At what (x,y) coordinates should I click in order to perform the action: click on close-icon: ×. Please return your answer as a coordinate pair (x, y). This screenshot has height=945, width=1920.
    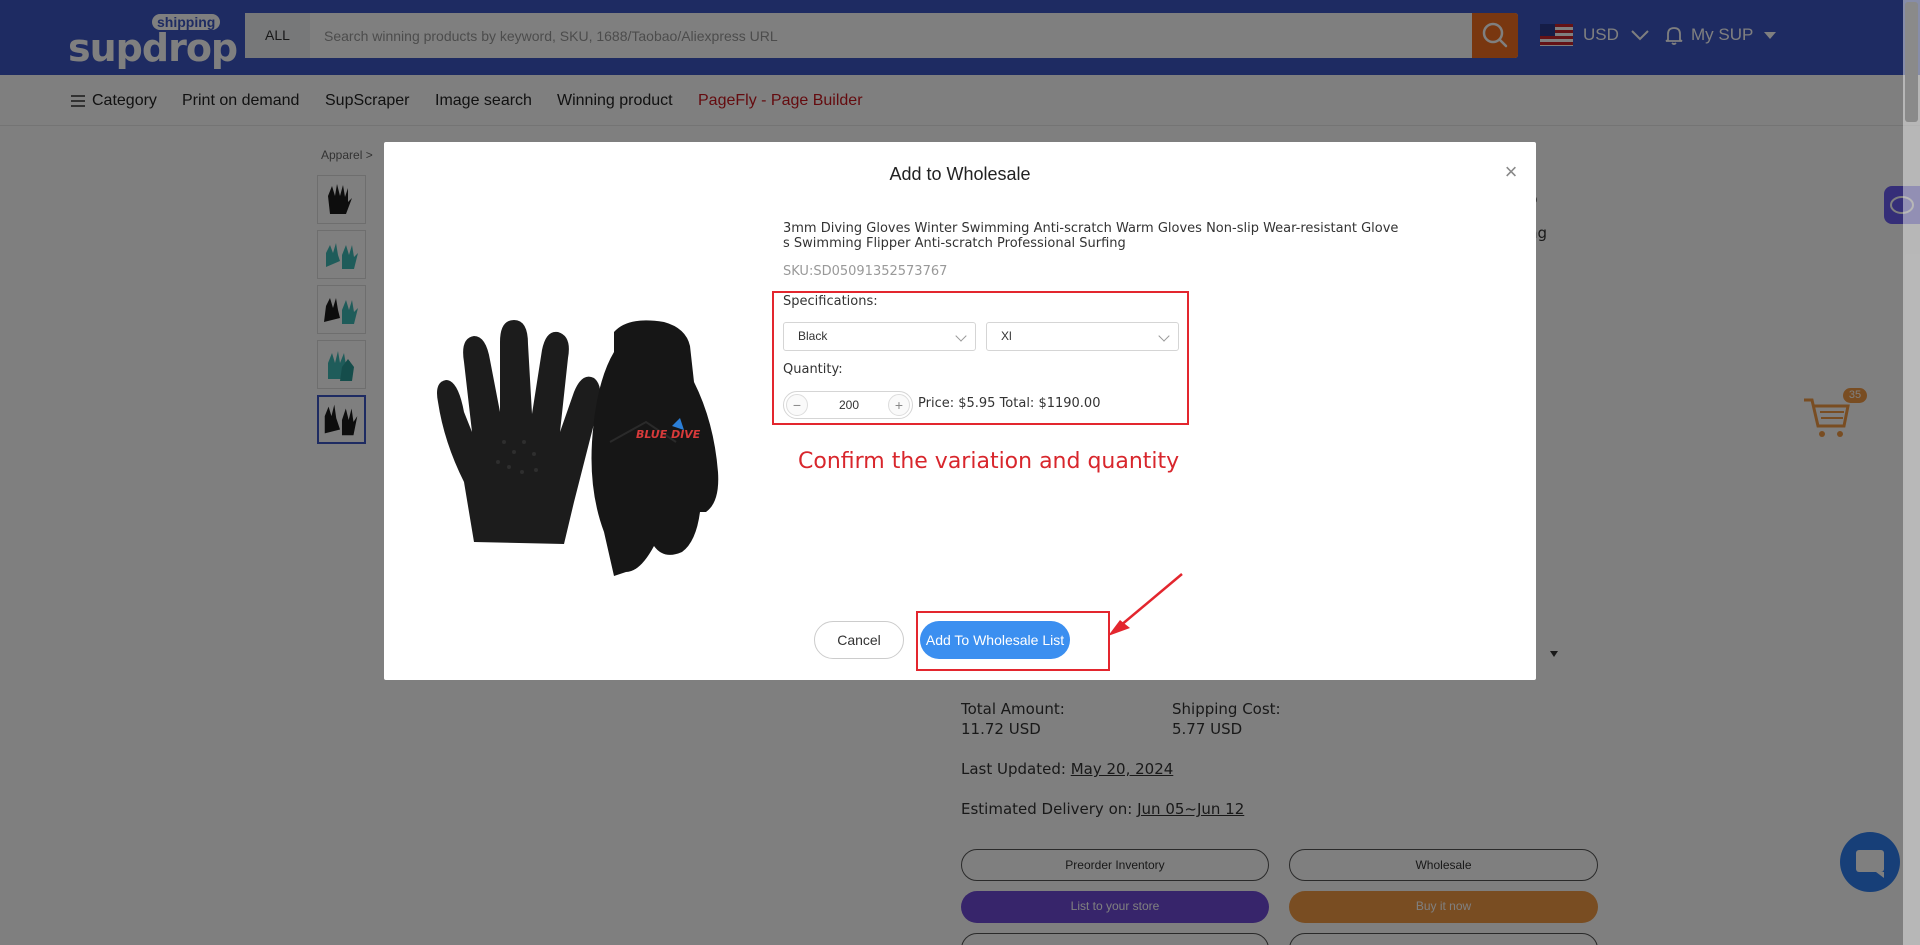
    Looking at the image, I should click on (1511, 172).